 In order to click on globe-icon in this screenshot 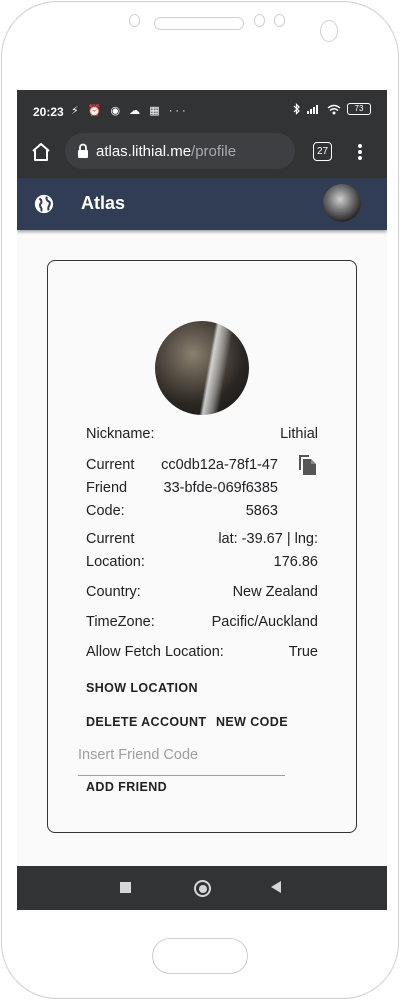, I will do `click(44, 204)`.